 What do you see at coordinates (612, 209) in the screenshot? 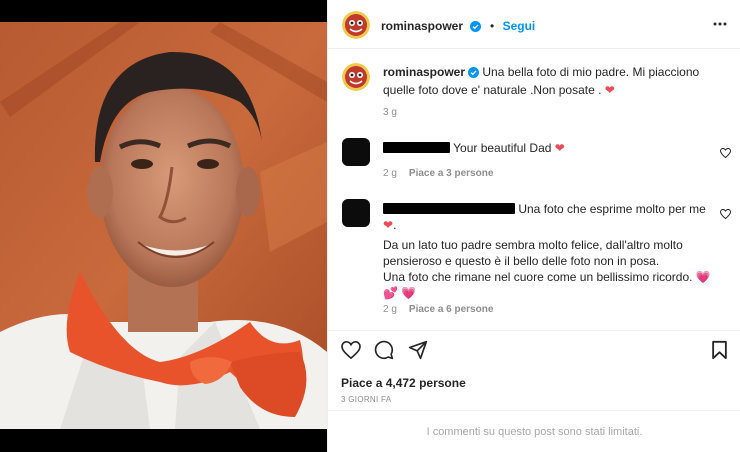
I see `comment-text: Una foto che esprime molto per me` at bounding box center [612, 209].